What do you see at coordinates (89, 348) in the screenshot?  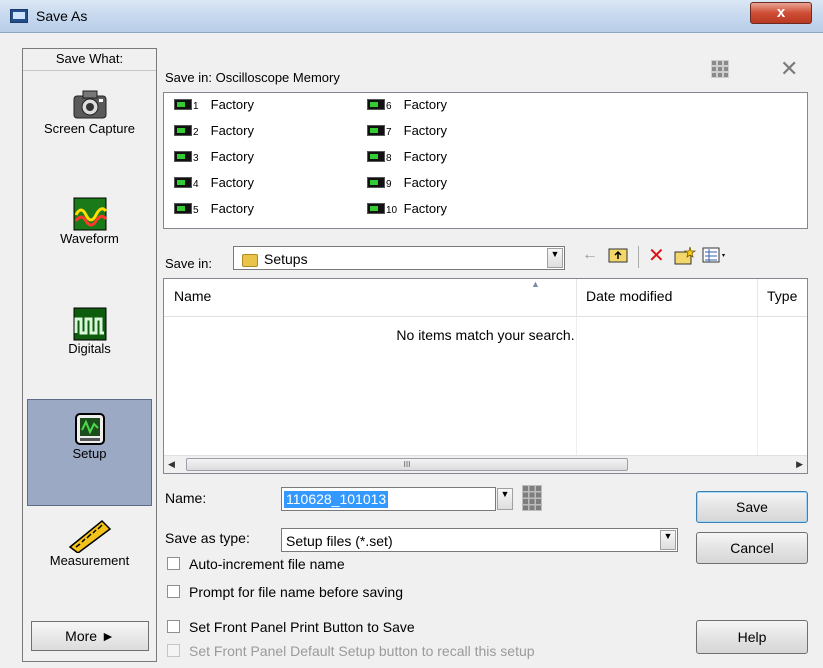 I see `sidebar-item-label: Digitals` at bounding box center [89, 348].